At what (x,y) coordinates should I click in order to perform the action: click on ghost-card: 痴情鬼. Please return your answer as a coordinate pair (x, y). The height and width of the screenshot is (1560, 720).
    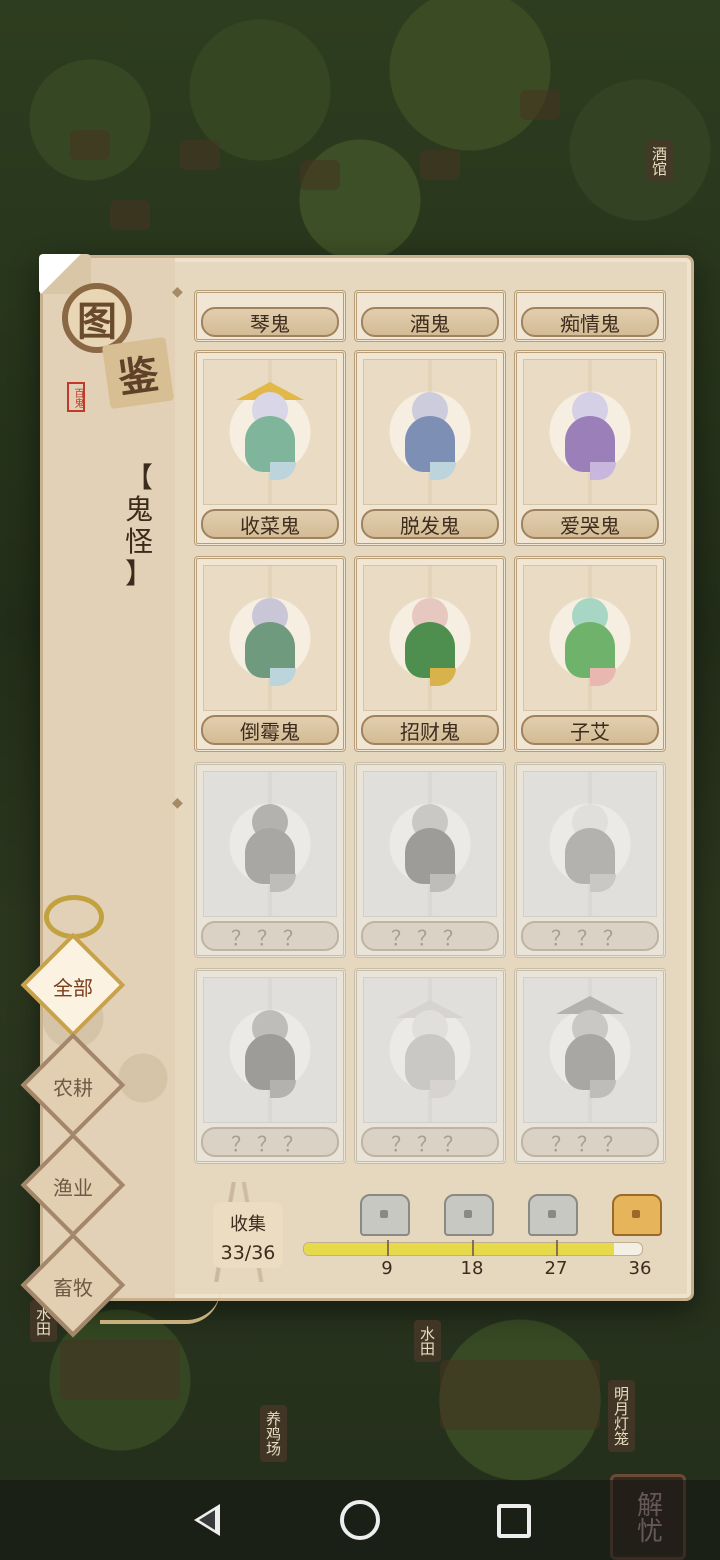
    Looking at the image, I should click on (590, 316).